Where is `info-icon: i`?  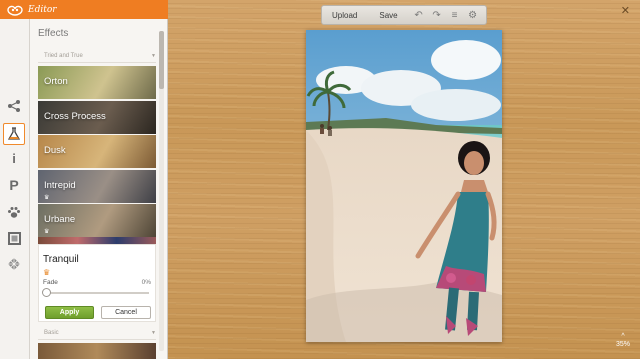
info-icon: i is located at coordinates (14, 158).